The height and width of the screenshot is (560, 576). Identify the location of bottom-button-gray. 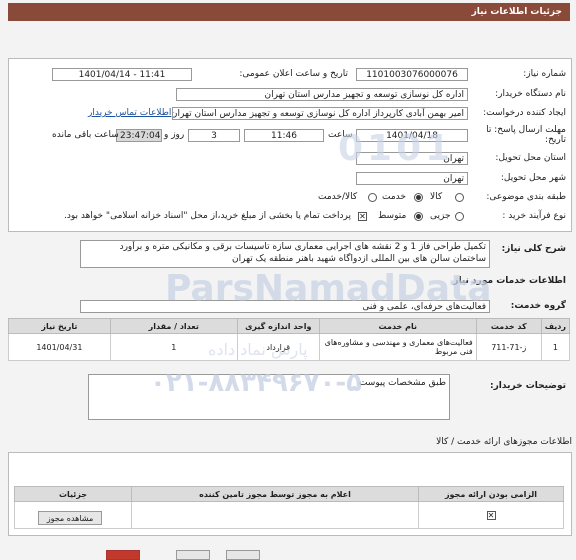
(193, 555).